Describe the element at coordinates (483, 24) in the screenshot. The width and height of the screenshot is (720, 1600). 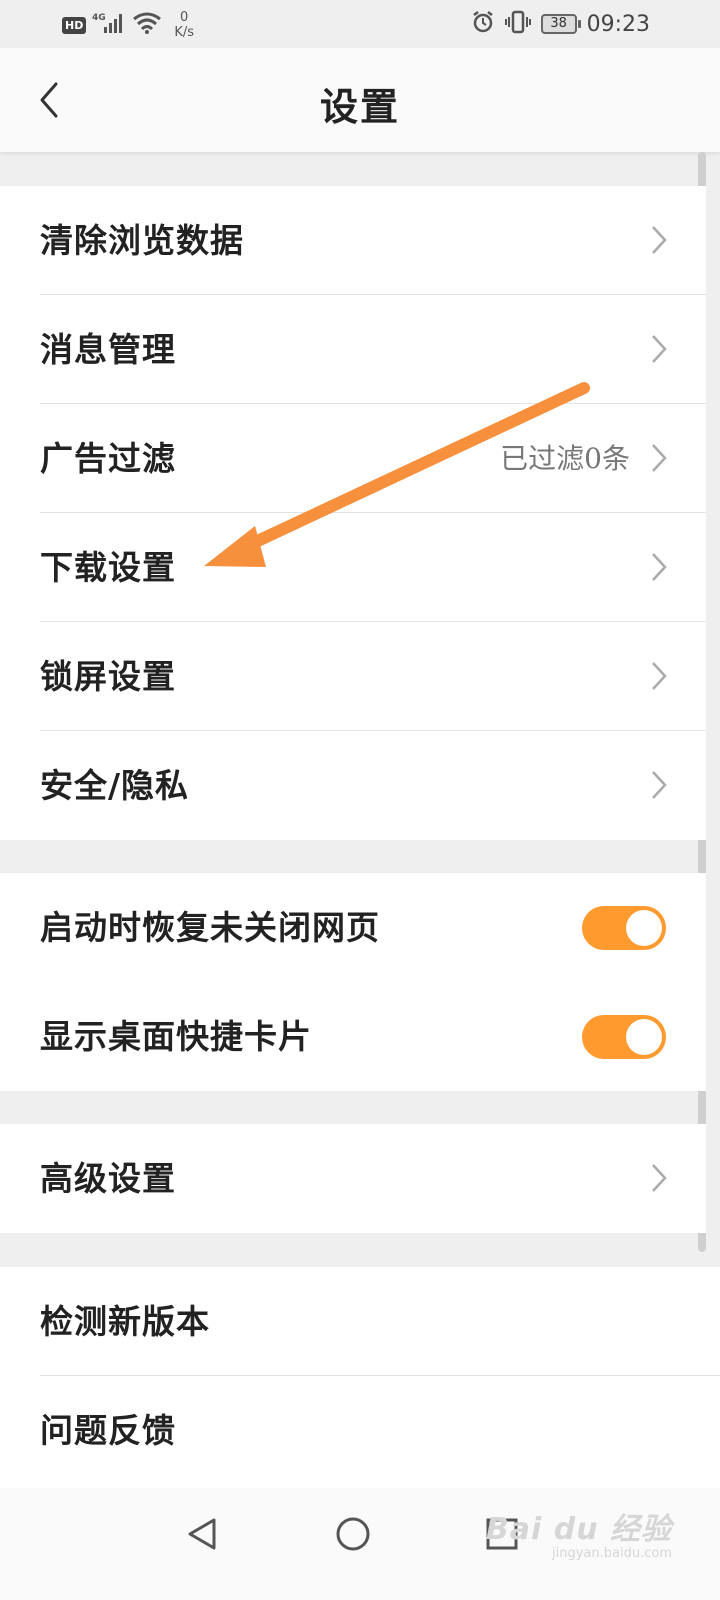
I see `alarm-icon` at that location.